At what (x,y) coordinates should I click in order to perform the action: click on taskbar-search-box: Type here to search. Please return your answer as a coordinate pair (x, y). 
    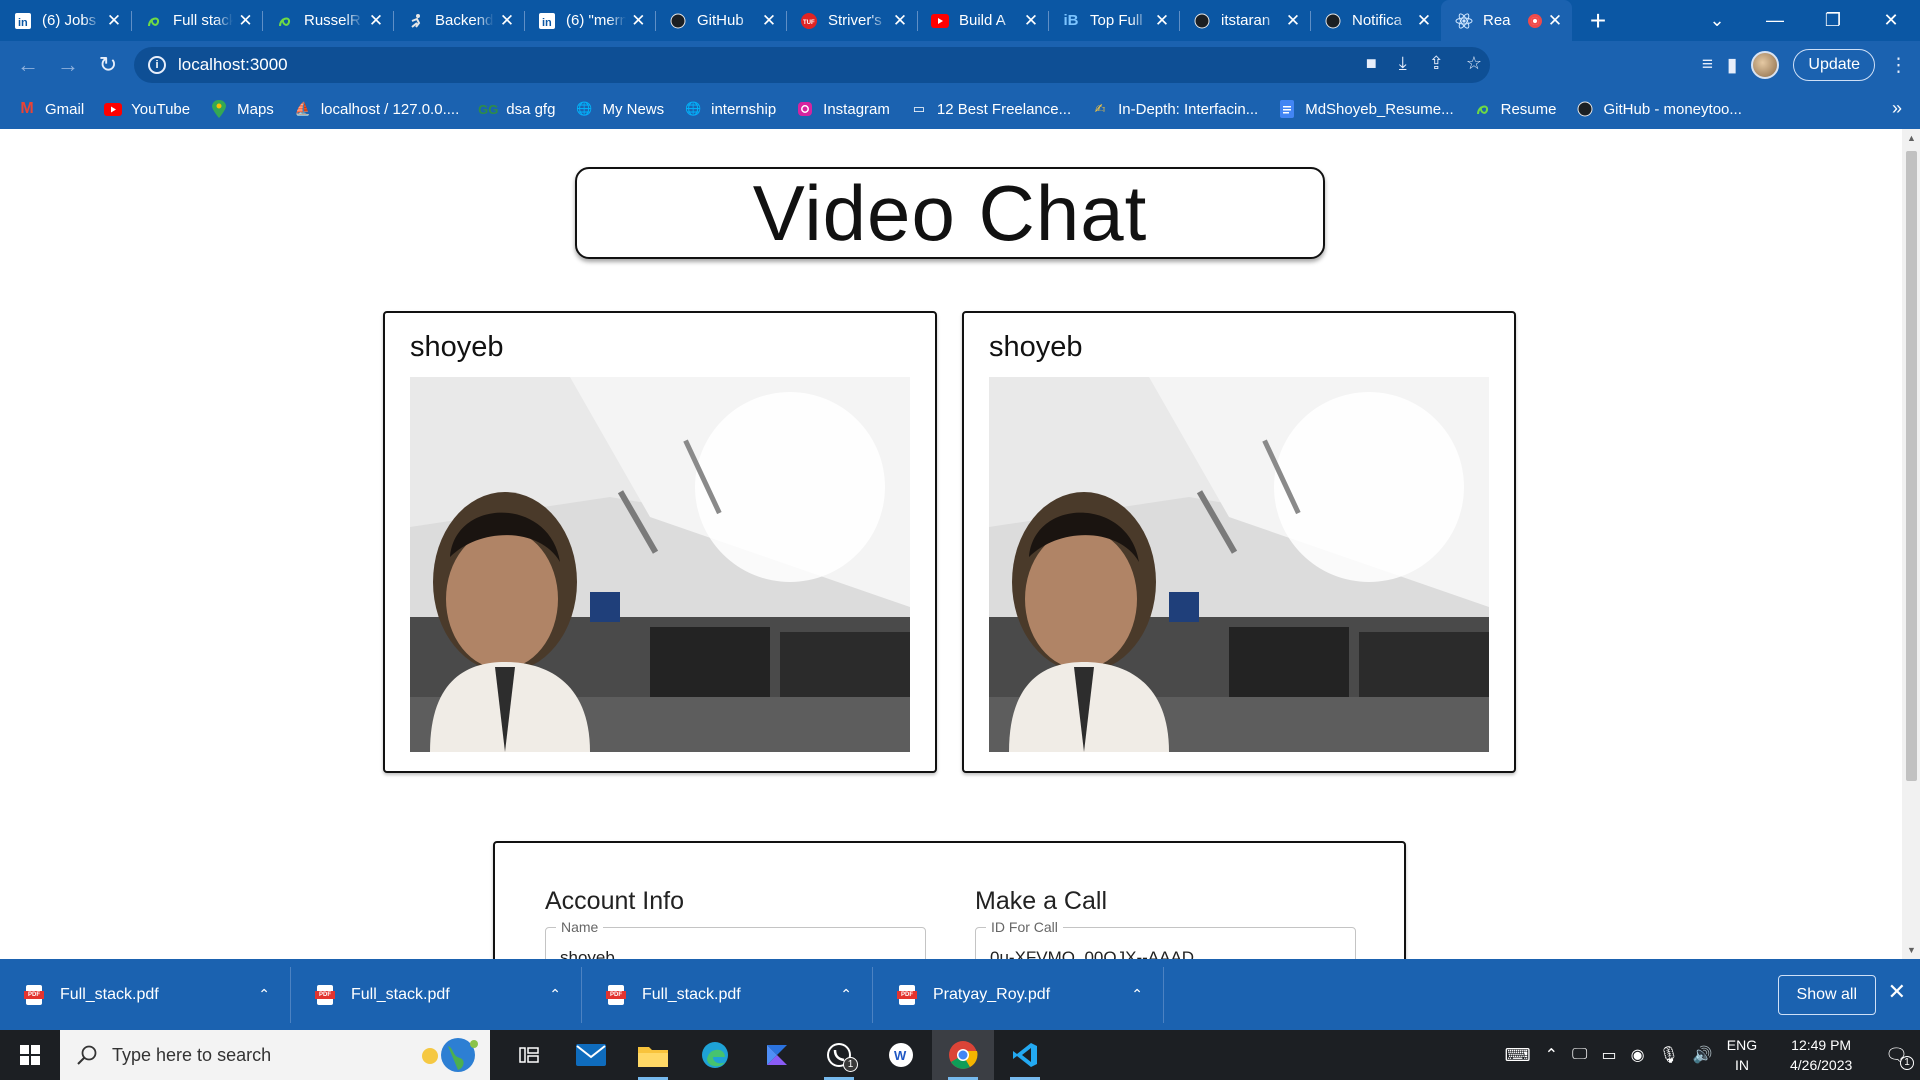
    Looking at the image, I should click on (275, 1055).